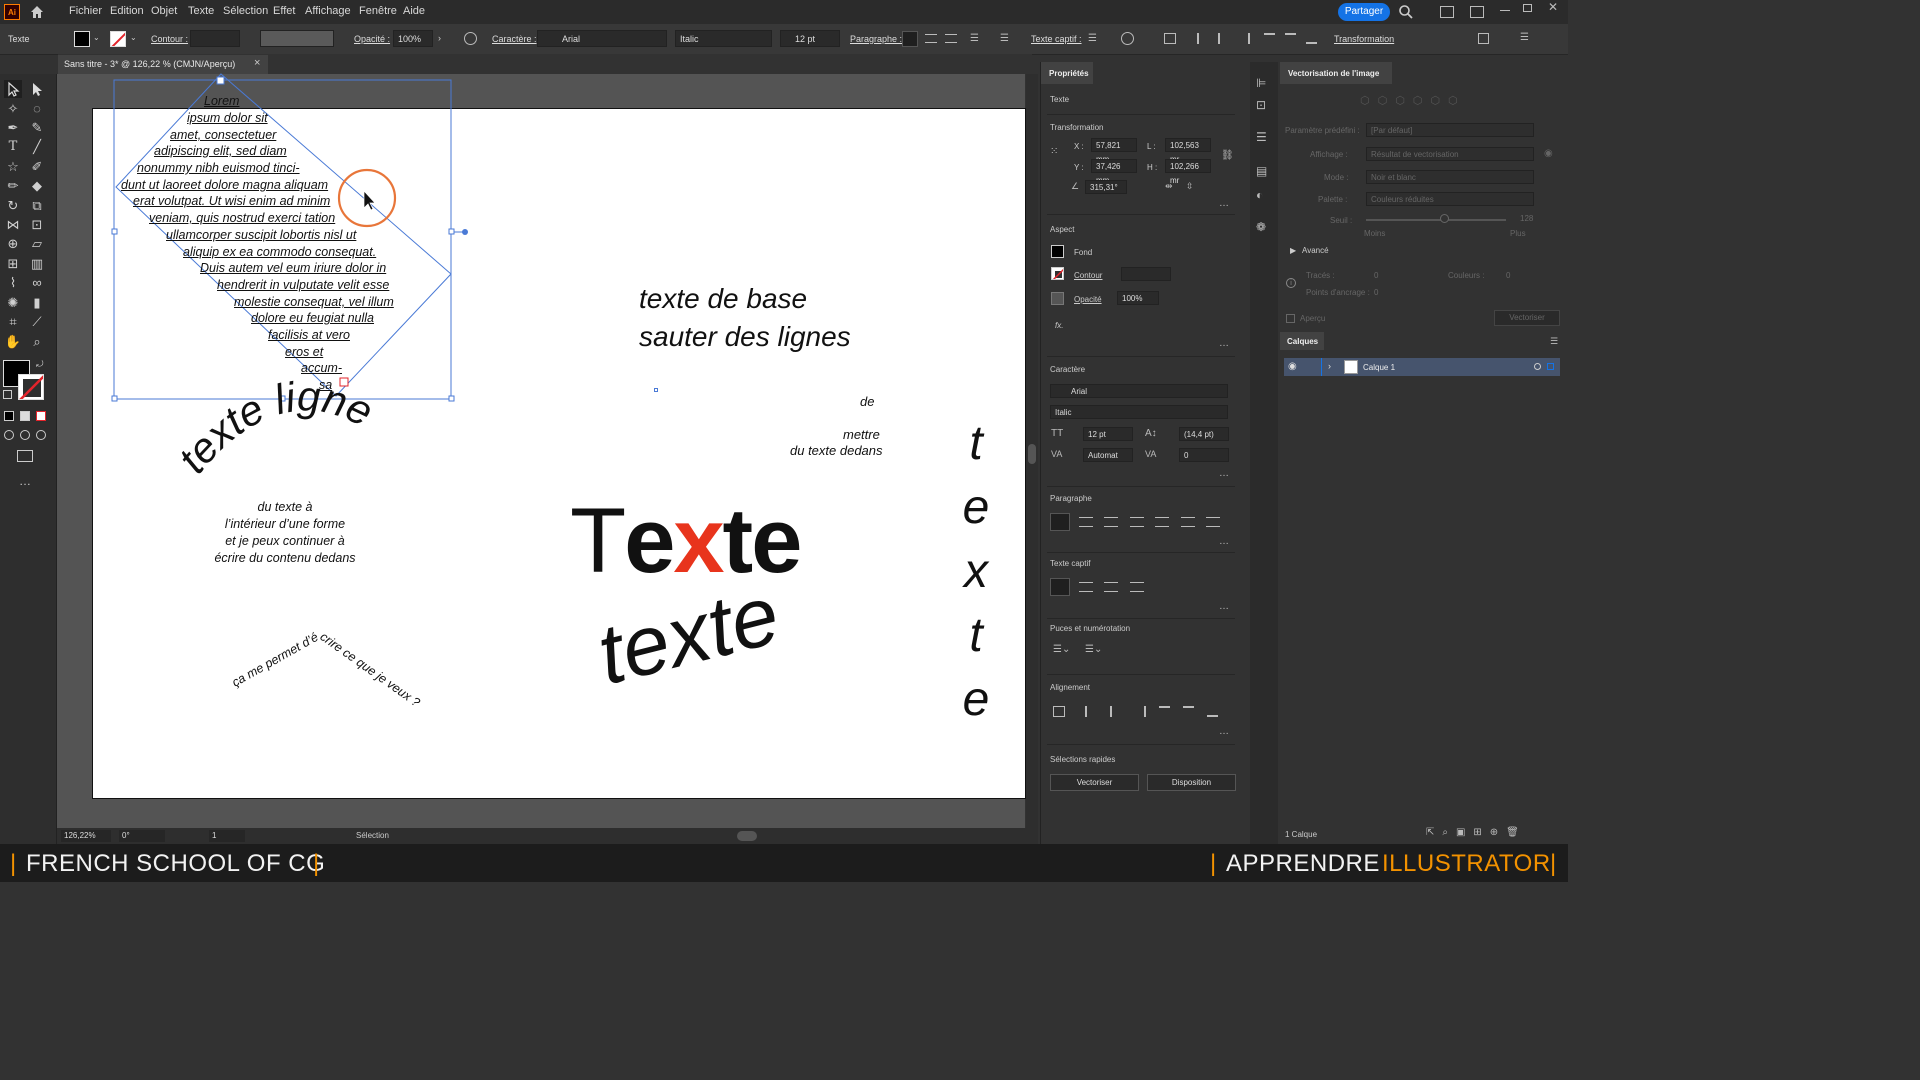 The height and width of the screenshot is (1080, 1920). What do you see at coordinates (41, 416) in the screenshot?
I see `none-mode-icon` at bounding box center [41, 416].